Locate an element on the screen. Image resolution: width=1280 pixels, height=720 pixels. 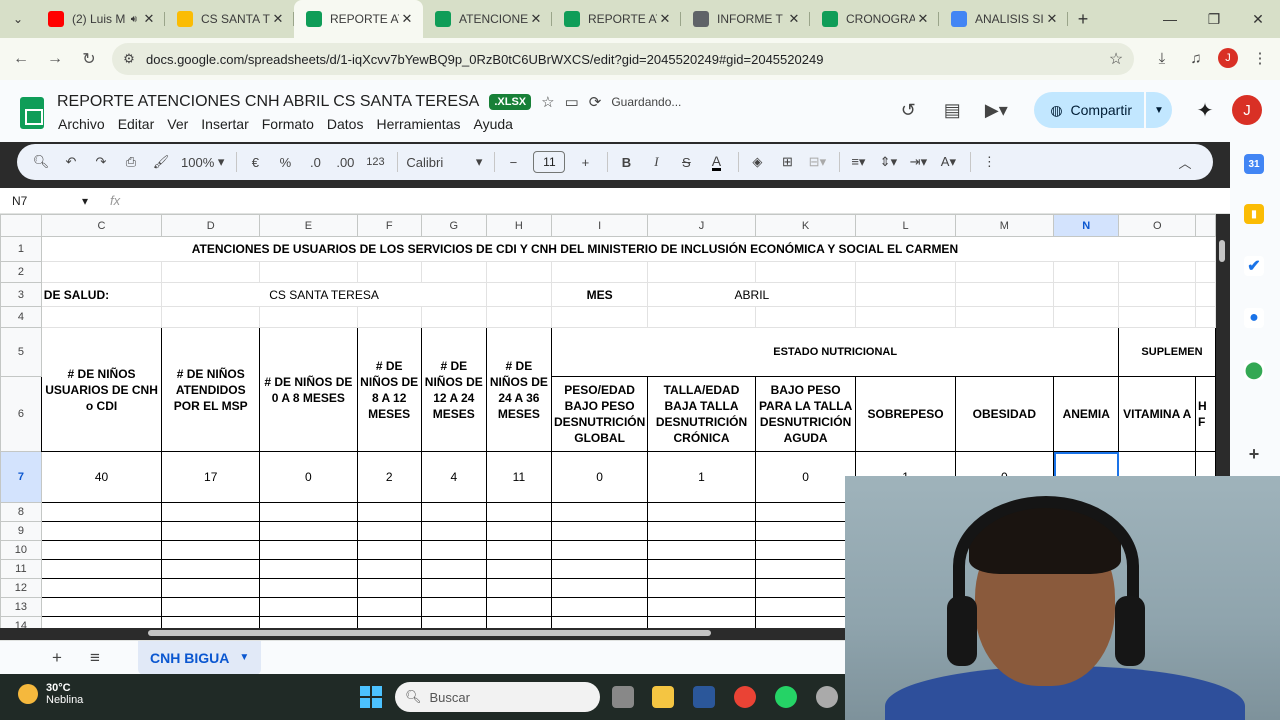
column-header-j: J is located at coordinates (701, 225).